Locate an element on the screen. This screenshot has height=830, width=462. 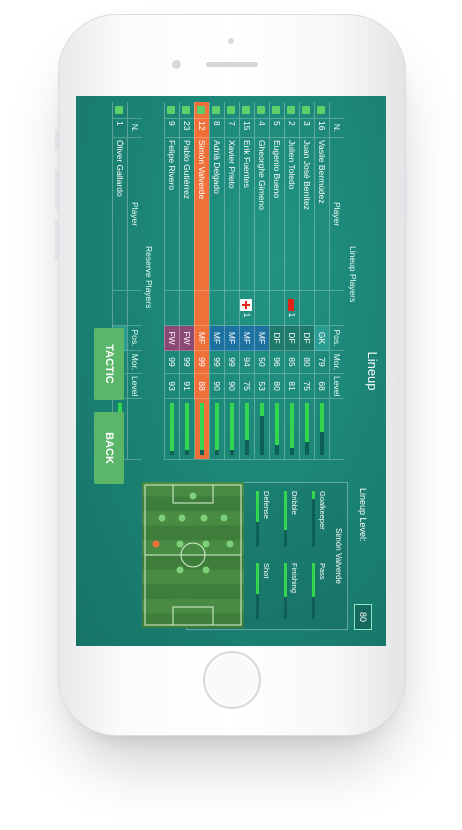
player-row: 9 Felipe Rivero FW 99 93 is located at coordinates (172, 281).